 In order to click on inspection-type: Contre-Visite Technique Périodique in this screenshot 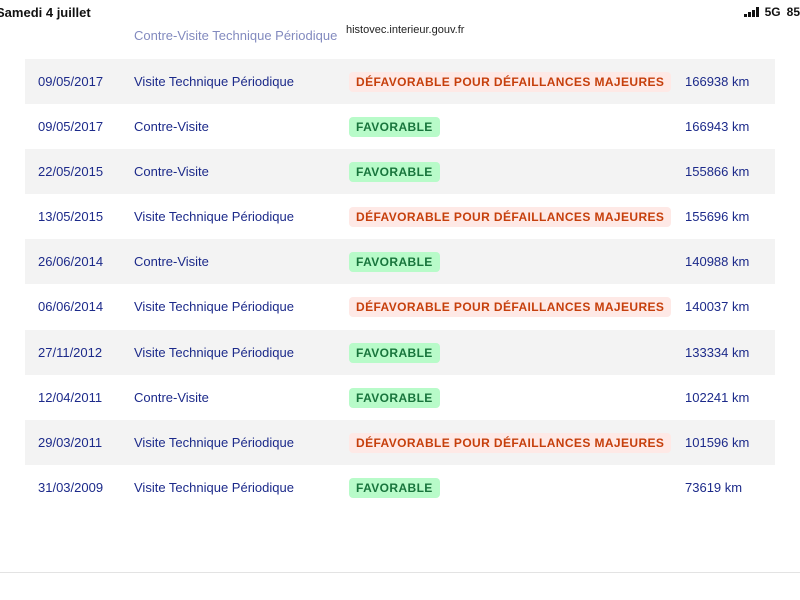, I will do `click(236, 35)`.